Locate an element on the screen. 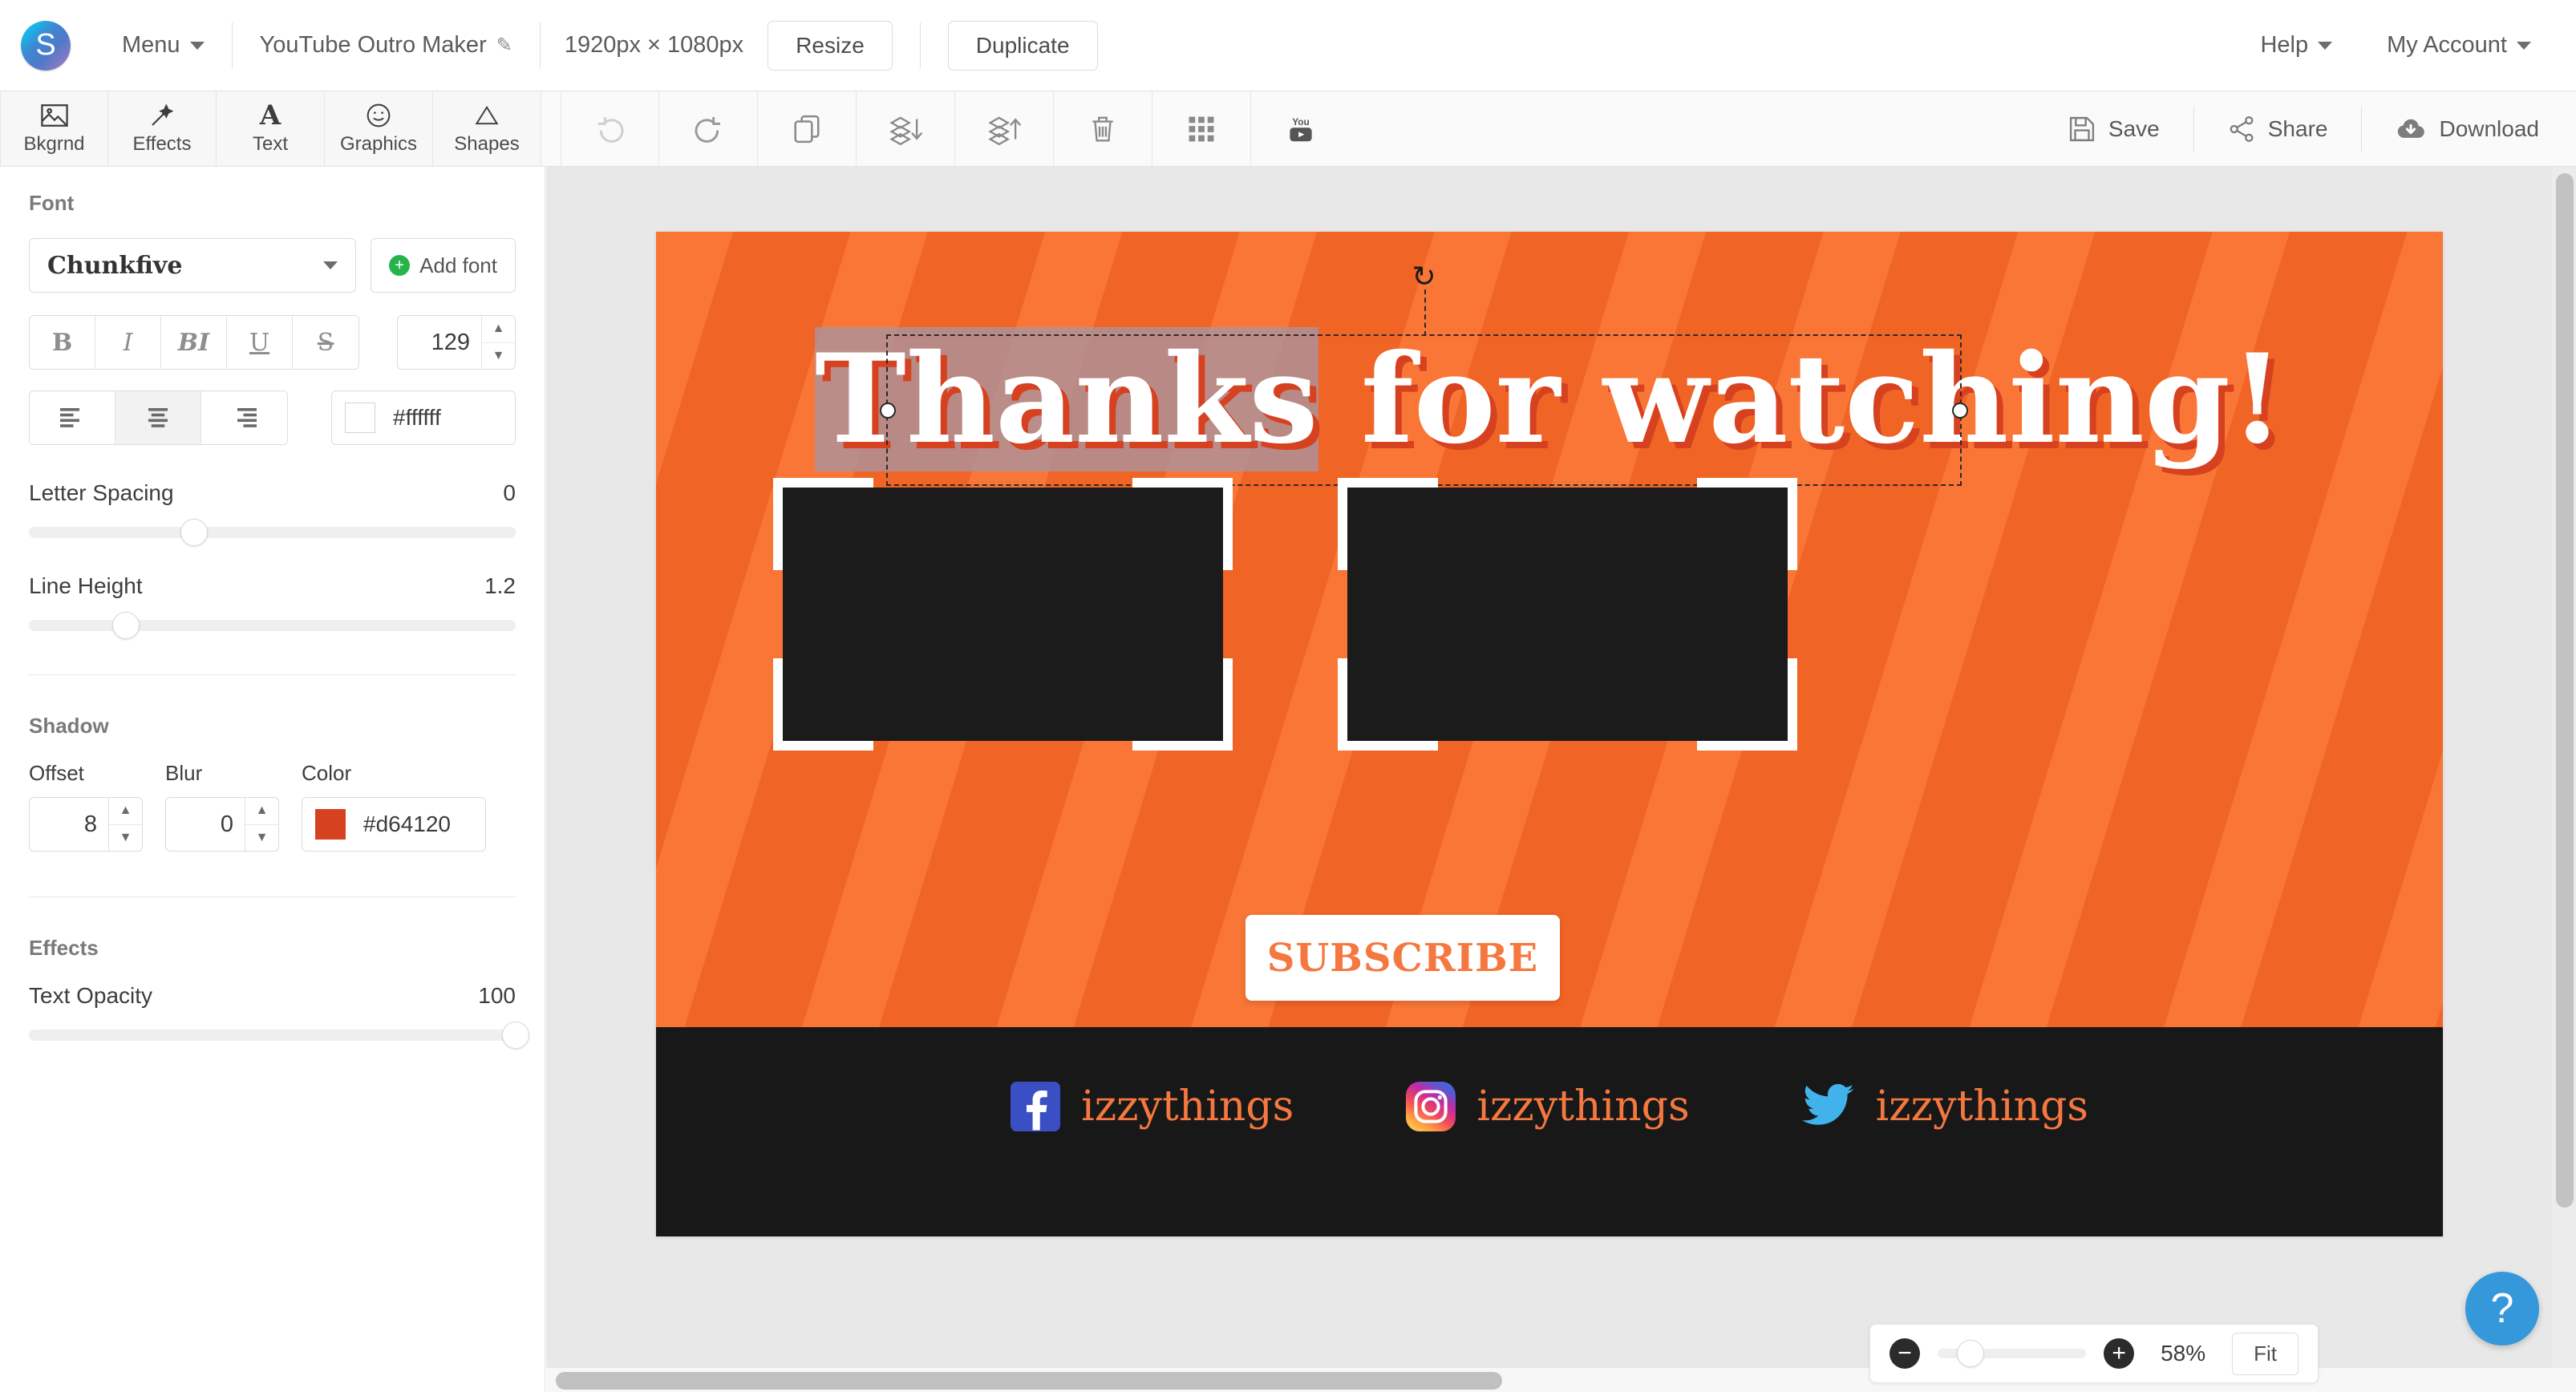 The height and width of the screenshot is (1392, 2576). social-instagram: izzythings is located at coordinates (1548, 1106).